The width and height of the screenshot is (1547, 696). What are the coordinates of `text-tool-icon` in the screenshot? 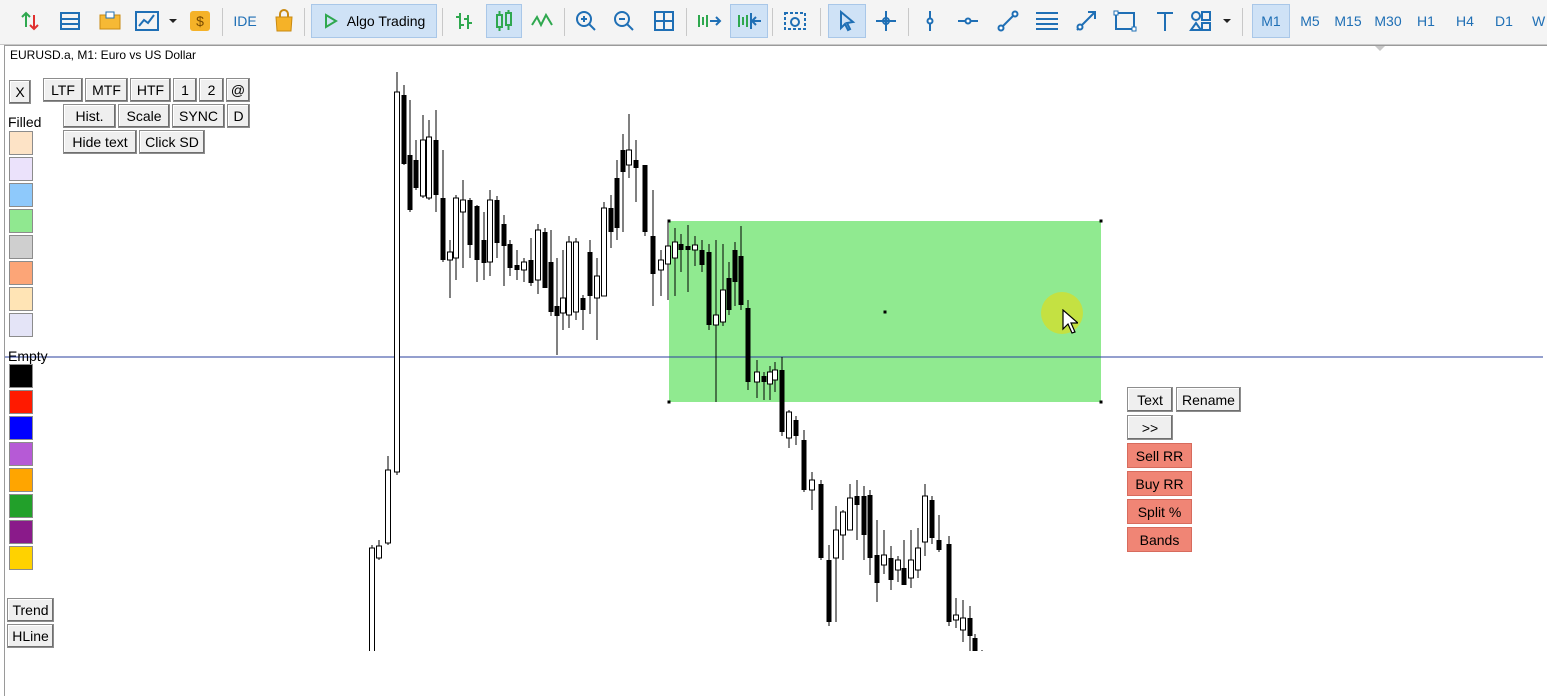 It's located at (1165, 21).